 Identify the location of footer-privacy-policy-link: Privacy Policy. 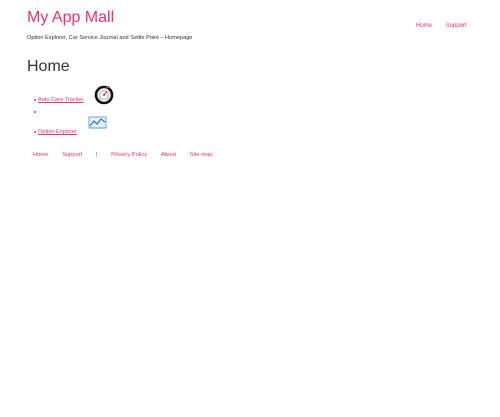
(129, 155).